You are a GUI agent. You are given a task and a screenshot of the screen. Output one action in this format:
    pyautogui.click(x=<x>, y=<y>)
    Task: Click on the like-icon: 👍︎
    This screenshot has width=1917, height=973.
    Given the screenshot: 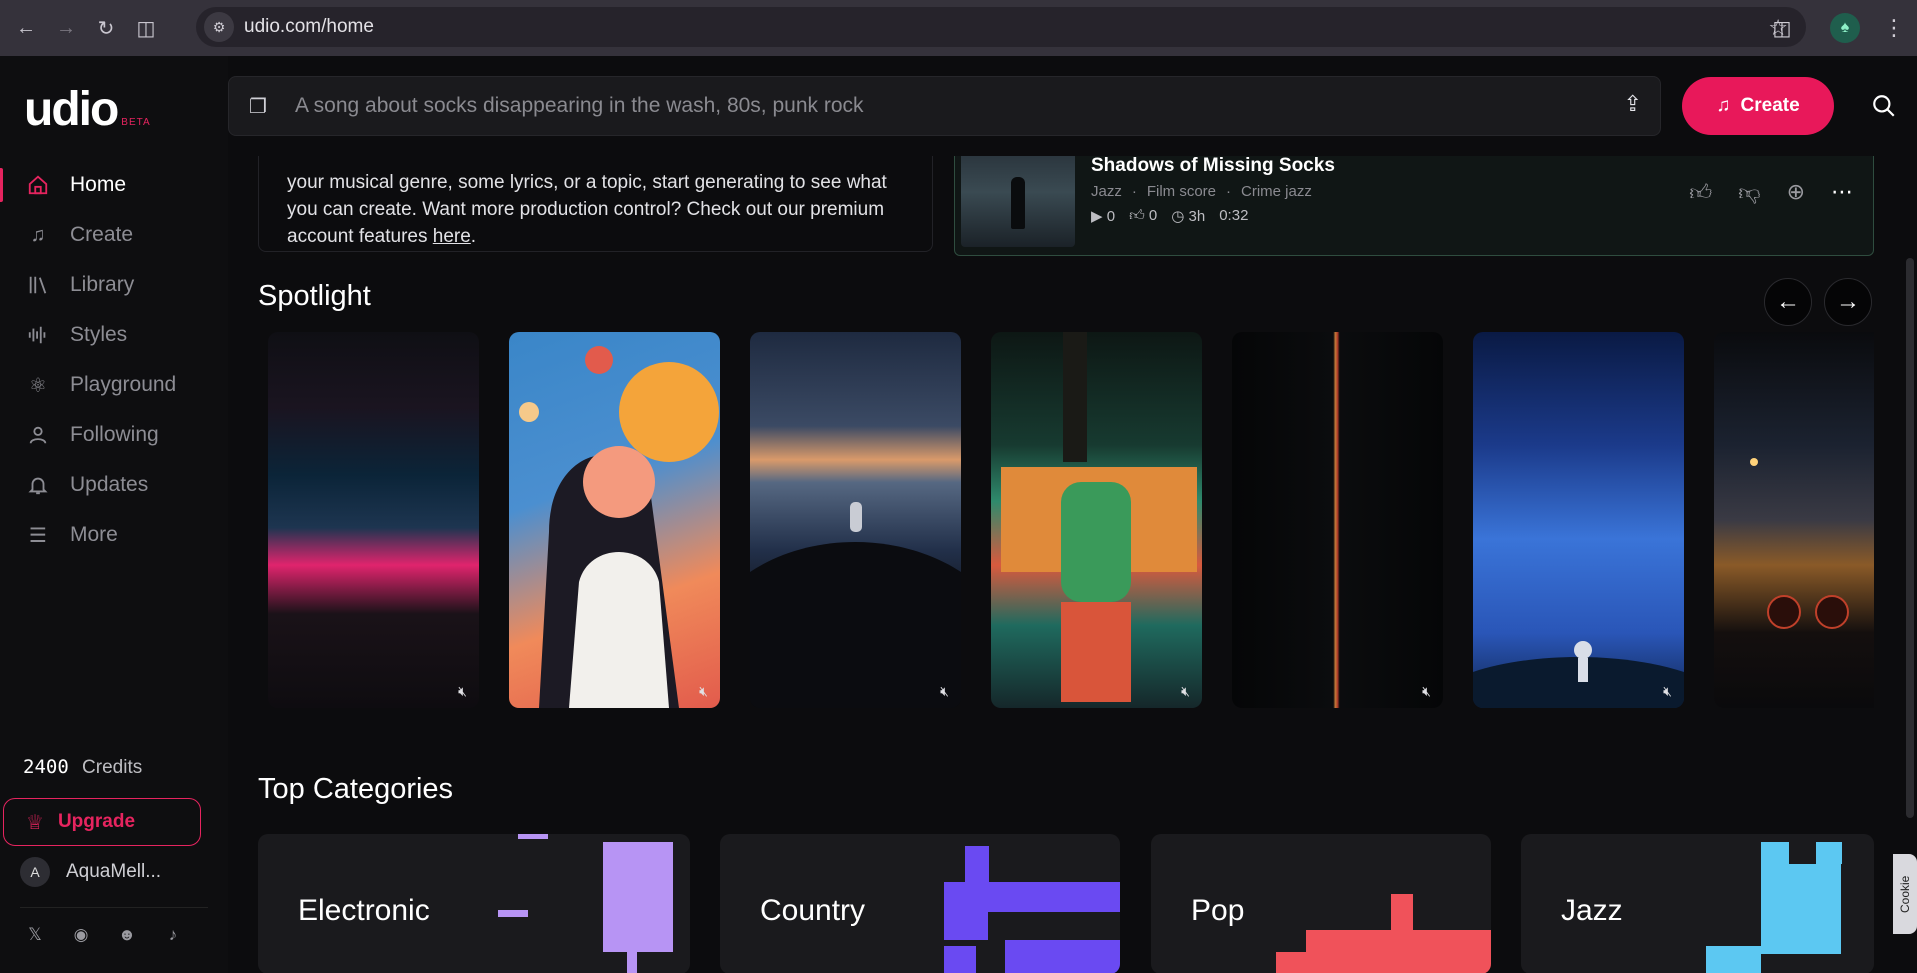 What is the action you would take?
    pyautogui.click(x=1700, y=192)
    